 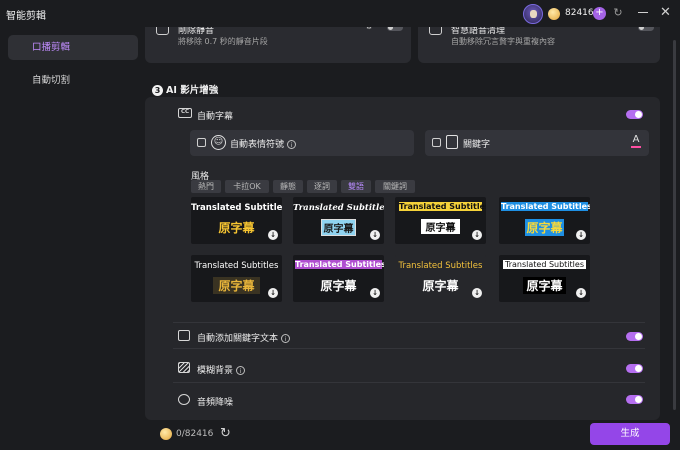 What do you see at coordinates (435, 31) in the screenshot?
I see `voice-clean-icon` at bounding box center [435, 31].